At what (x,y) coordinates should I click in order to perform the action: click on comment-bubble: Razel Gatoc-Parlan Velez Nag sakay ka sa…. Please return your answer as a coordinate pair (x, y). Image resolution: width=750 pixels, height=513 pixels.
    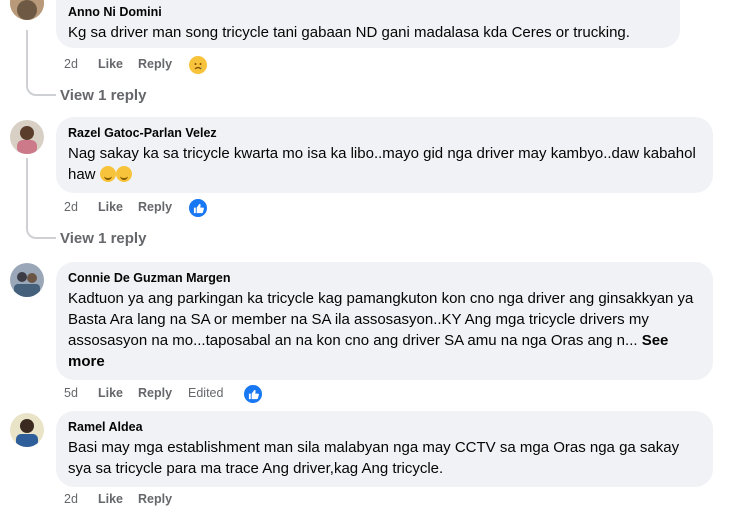
    Looking at the image, I should click on (384, 155).